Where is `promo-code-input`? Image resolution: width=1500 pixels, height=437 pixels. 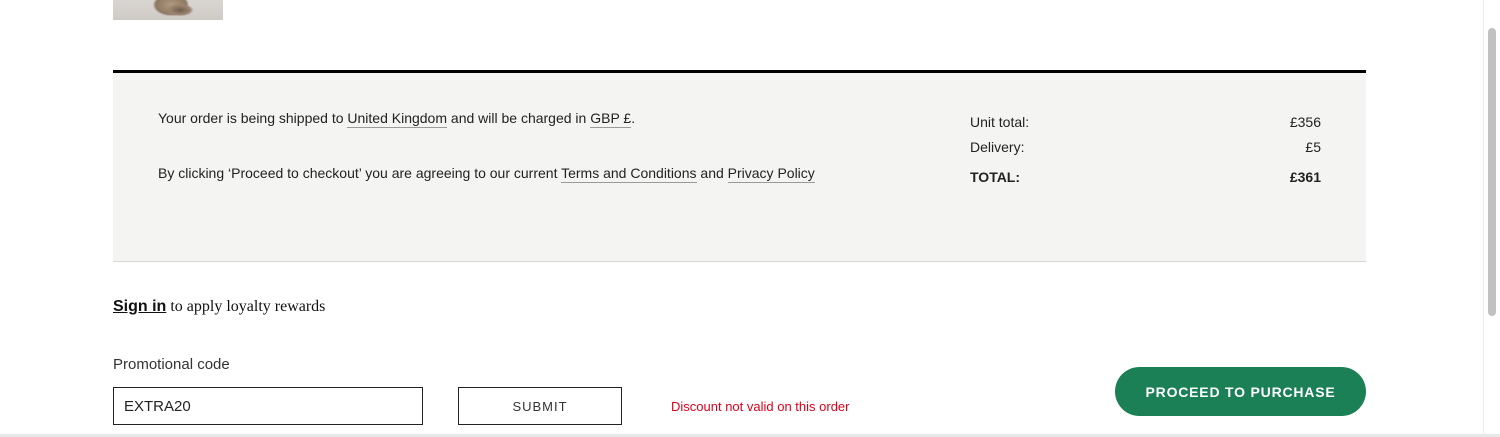 promo-code-input is located at coordinates (268, 406).